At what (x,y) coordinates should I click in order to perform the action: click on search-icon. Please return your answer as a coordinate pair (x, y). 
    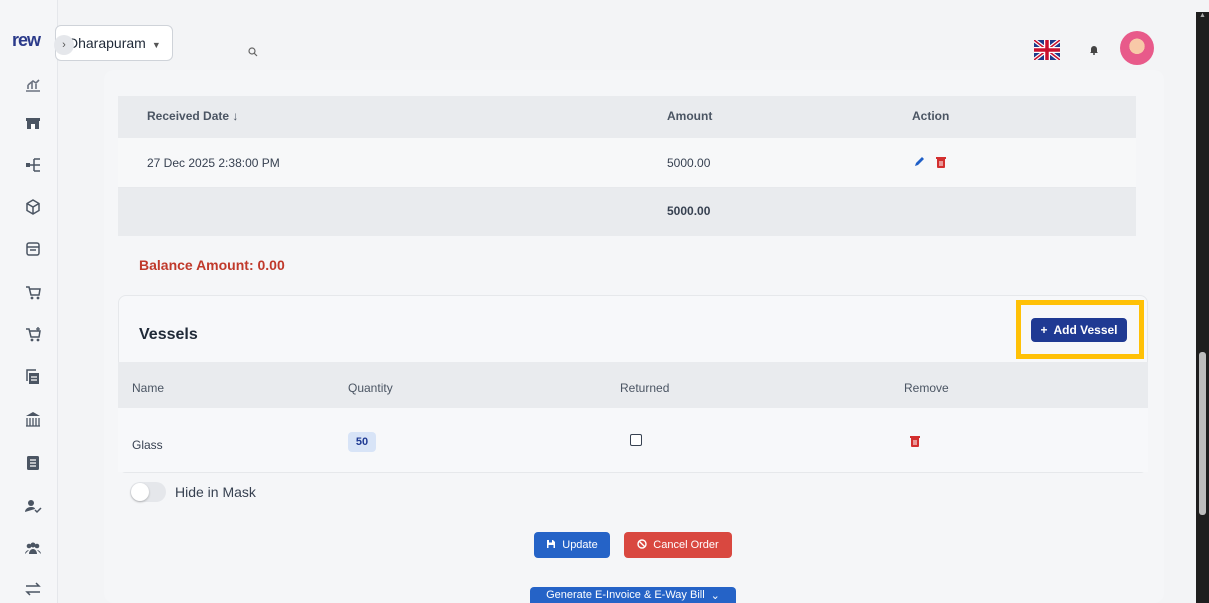
    Looking at the image, I should click on (253, 53).